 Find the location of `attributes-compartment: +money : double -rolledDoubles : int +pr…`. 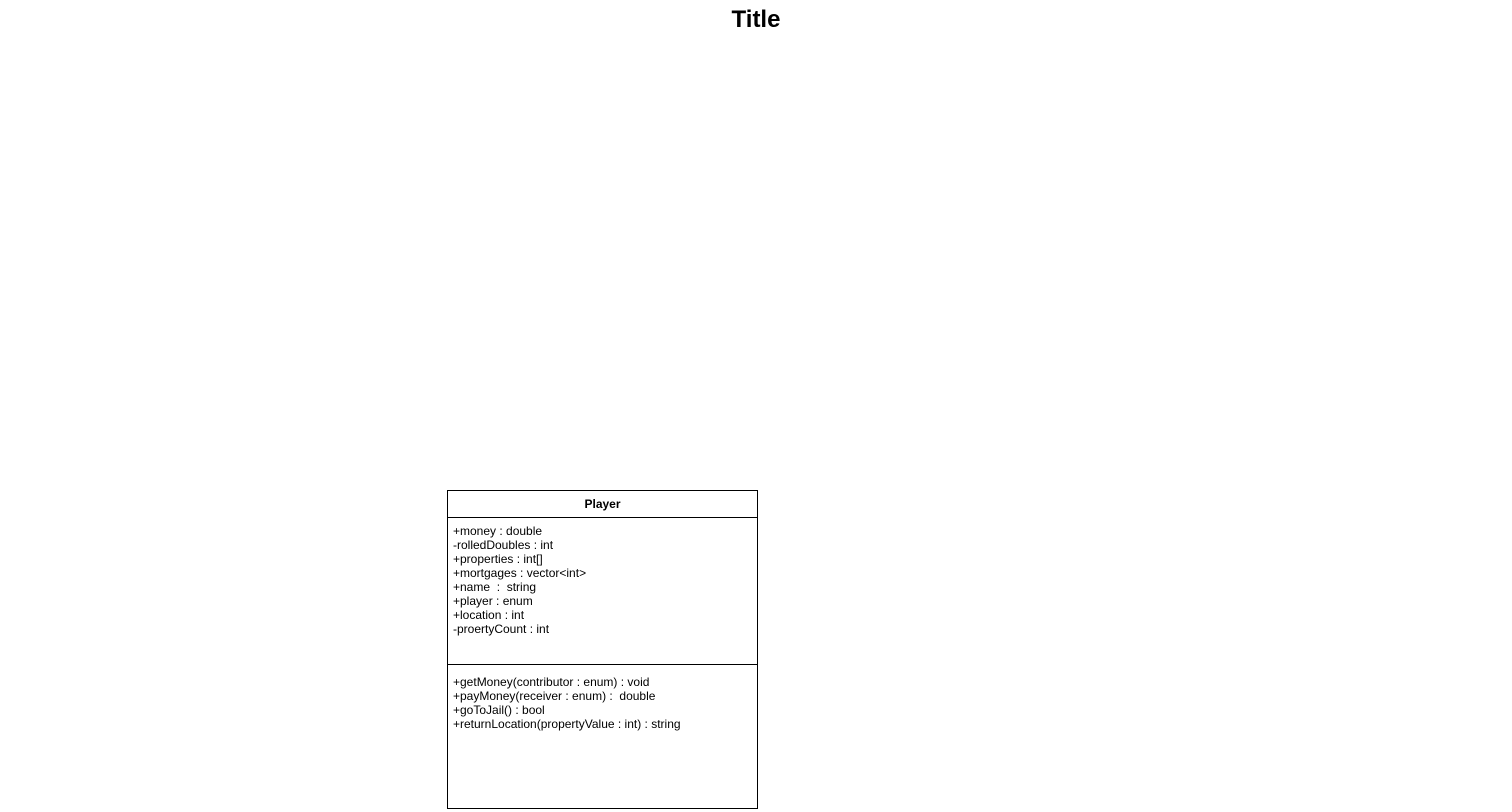

attributes-compartment: +money : double -rolledDoubles : int +pr… is located at coordinates (602, 591).